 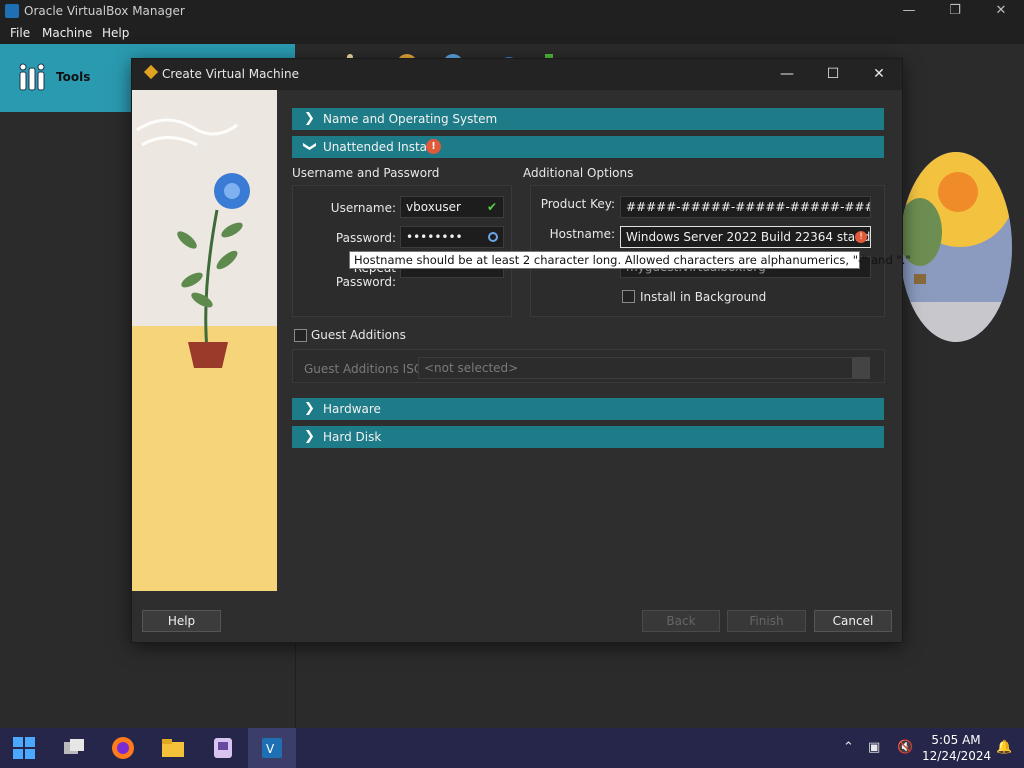 I want to click on chevron-down-icon: ❯, so click(x=309, y=146).